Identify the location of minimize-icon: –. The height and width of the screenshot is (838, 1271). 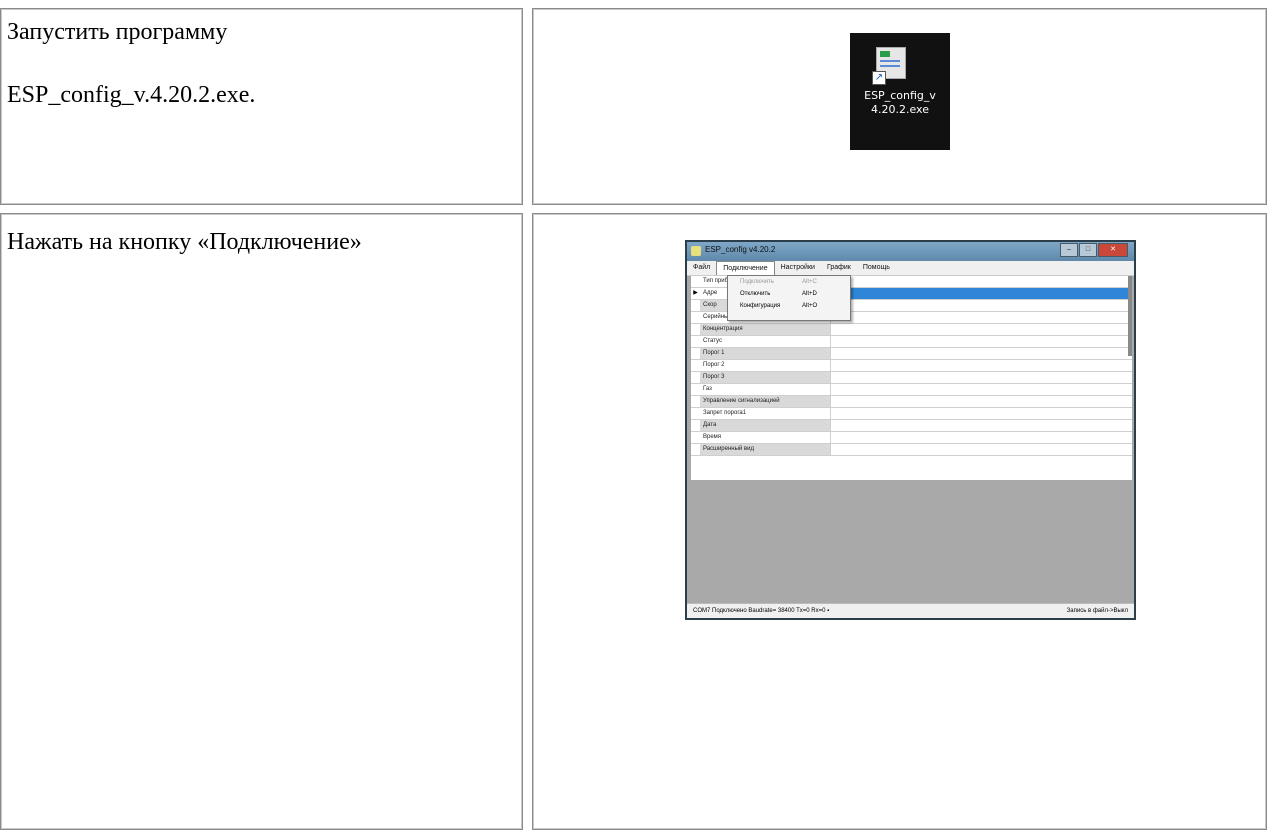
(1069, 250).